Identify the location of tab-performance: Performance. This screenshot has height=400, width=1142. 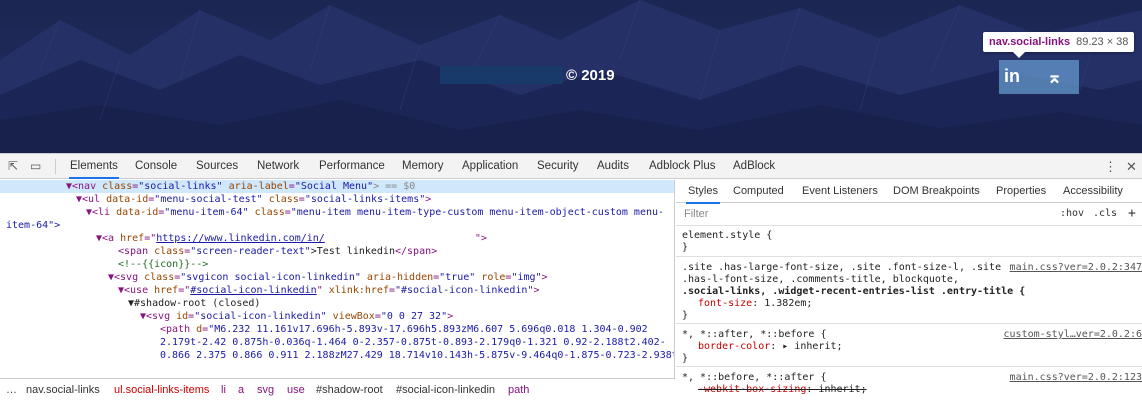
(352, 166).